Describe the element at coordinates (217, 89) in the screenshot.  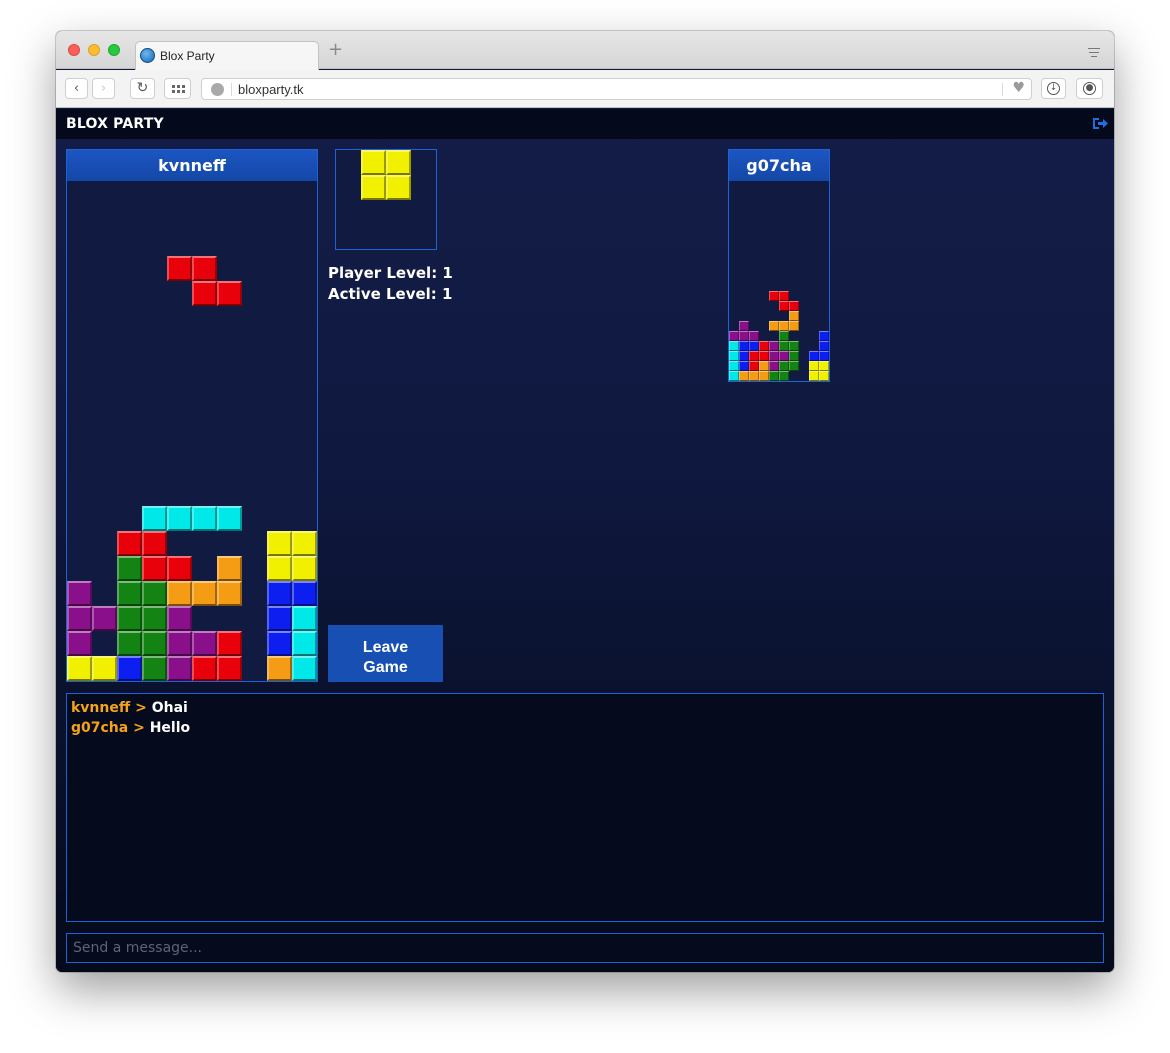
I see `site-info-icon` at that location.